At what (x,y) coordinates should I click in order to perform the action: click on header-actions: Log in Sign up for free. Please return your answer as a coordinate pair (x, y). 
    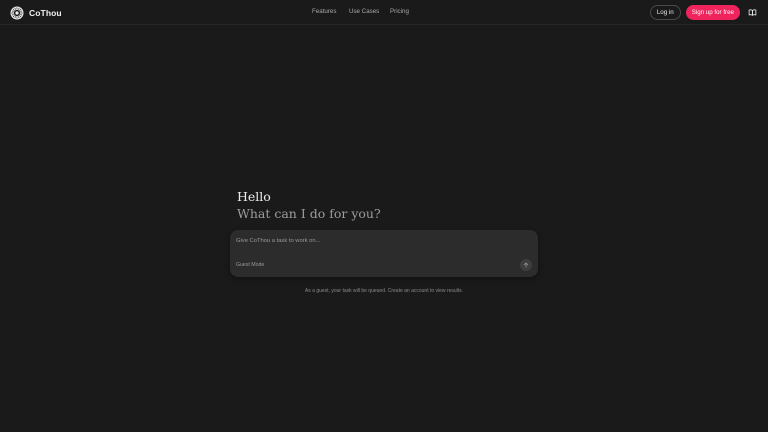
    Looking at the image, I should click on (704, 12).